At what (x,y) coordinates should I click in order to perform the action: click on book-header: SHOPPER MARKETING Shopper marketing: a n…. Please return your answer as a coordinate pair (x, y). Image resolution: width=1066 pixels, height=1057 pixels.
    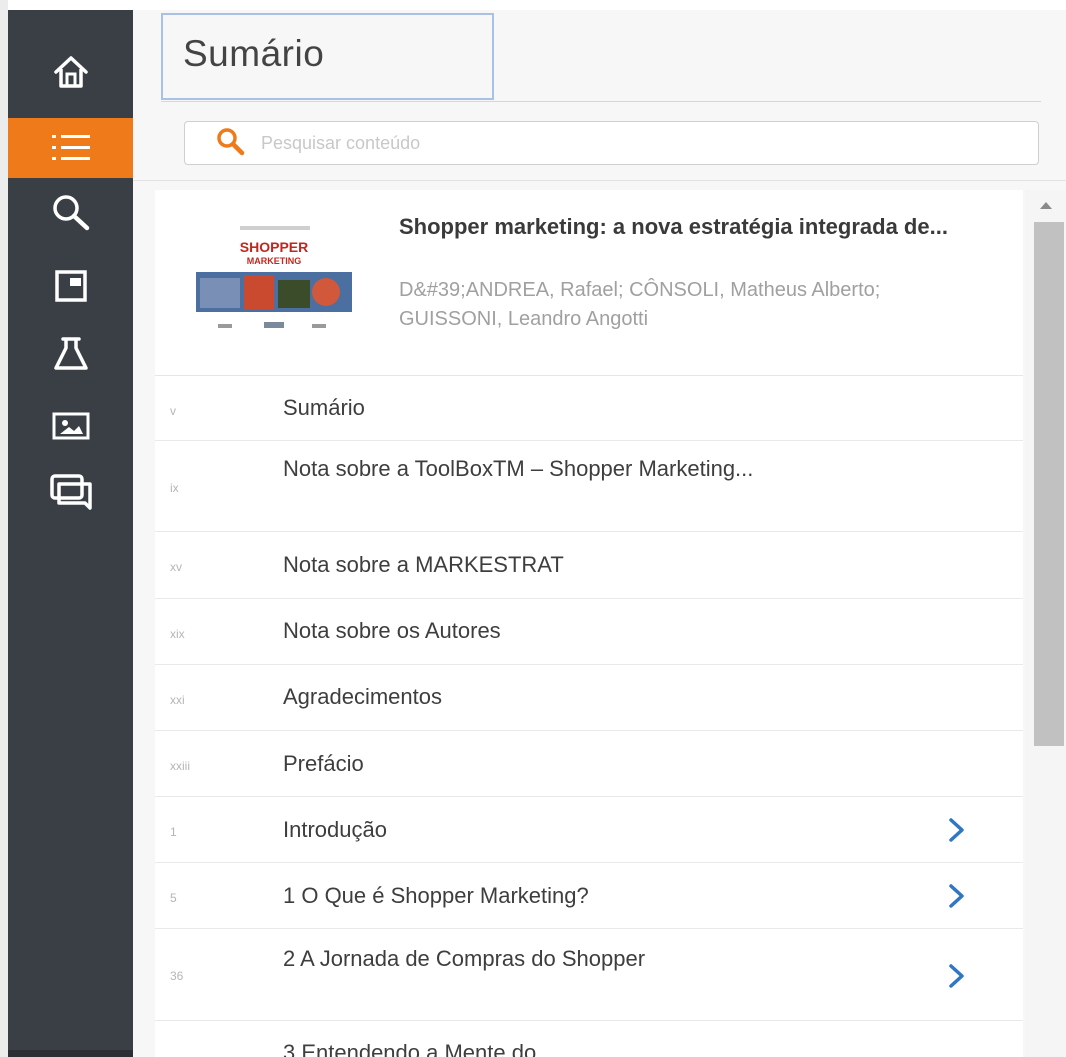
    Looking at the image, I should click on (589, 283).